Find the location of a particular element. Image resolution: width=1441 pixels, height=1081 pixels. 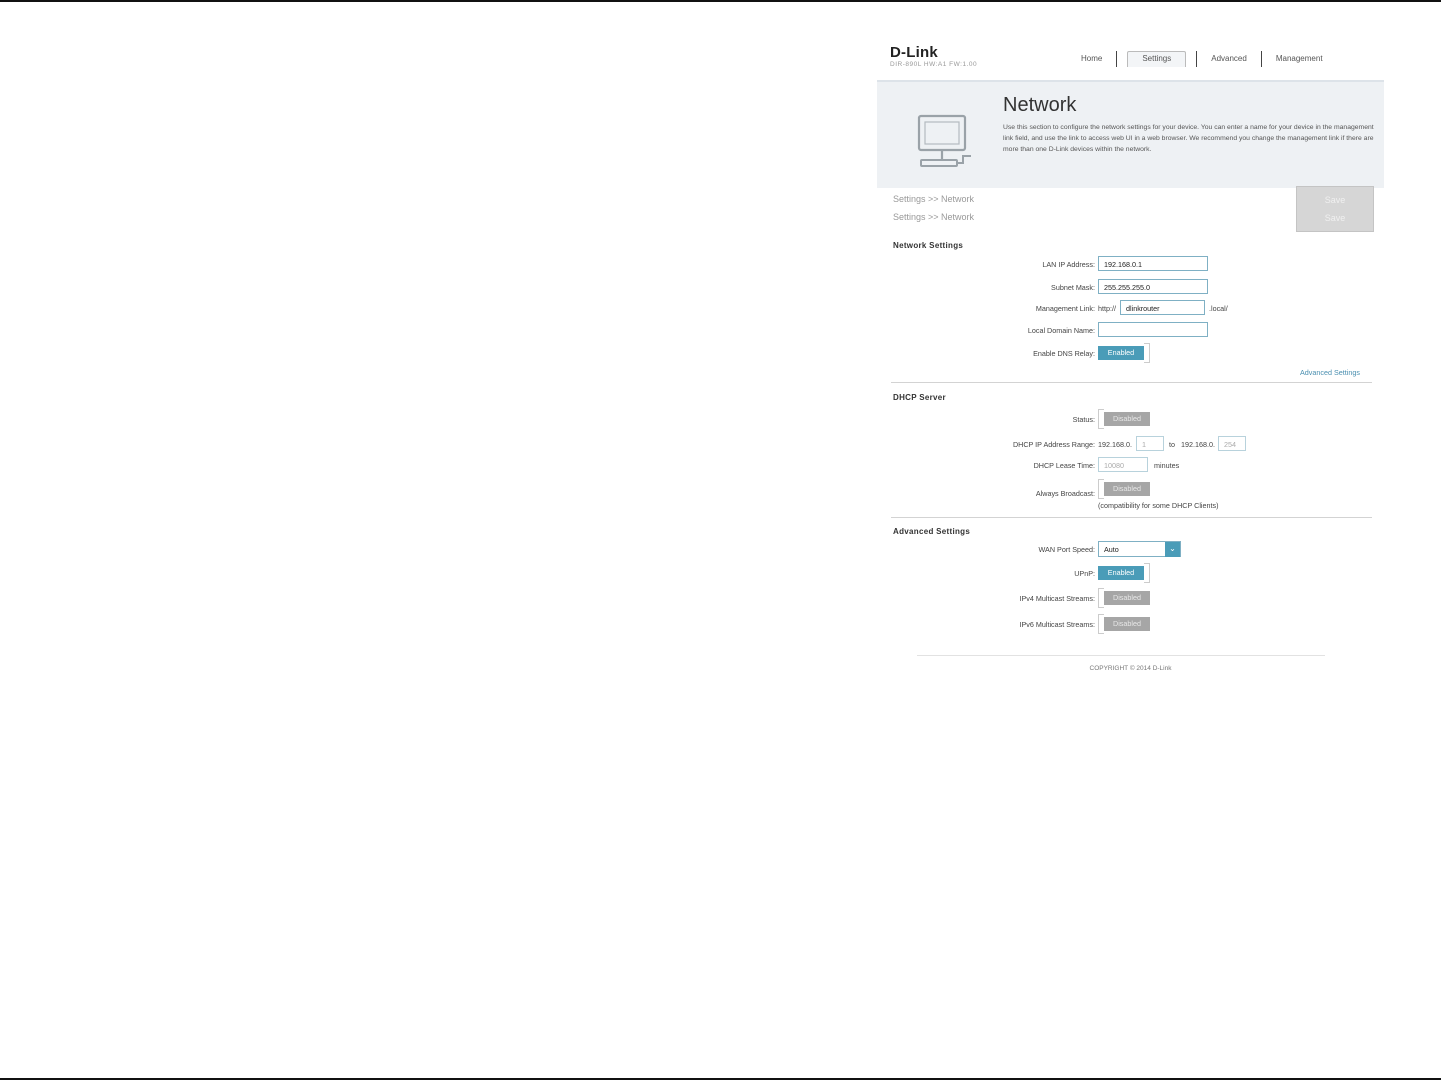

section-title-network-settings: Network Settings is located at coordinates (928, 245).